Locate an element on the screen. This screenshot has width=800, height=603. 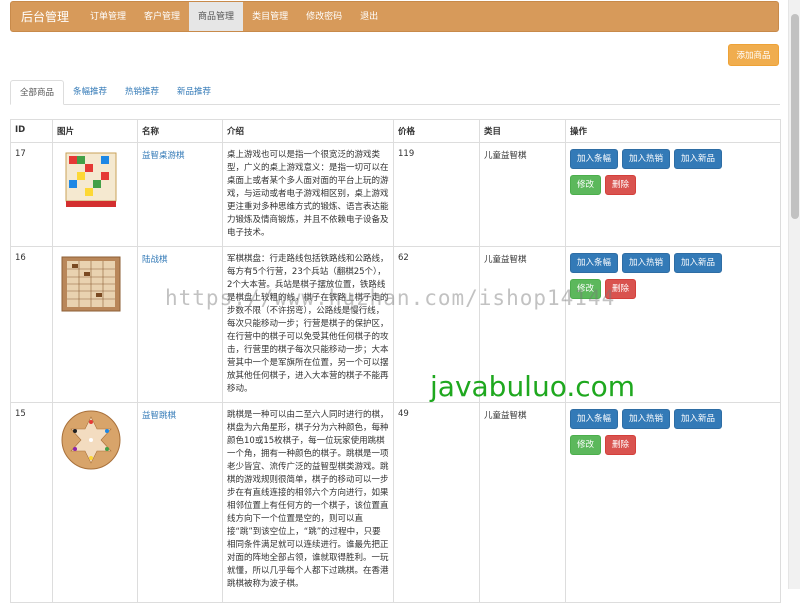
product-name-link: 益智跳棋 is located at coordinates (159, 416).